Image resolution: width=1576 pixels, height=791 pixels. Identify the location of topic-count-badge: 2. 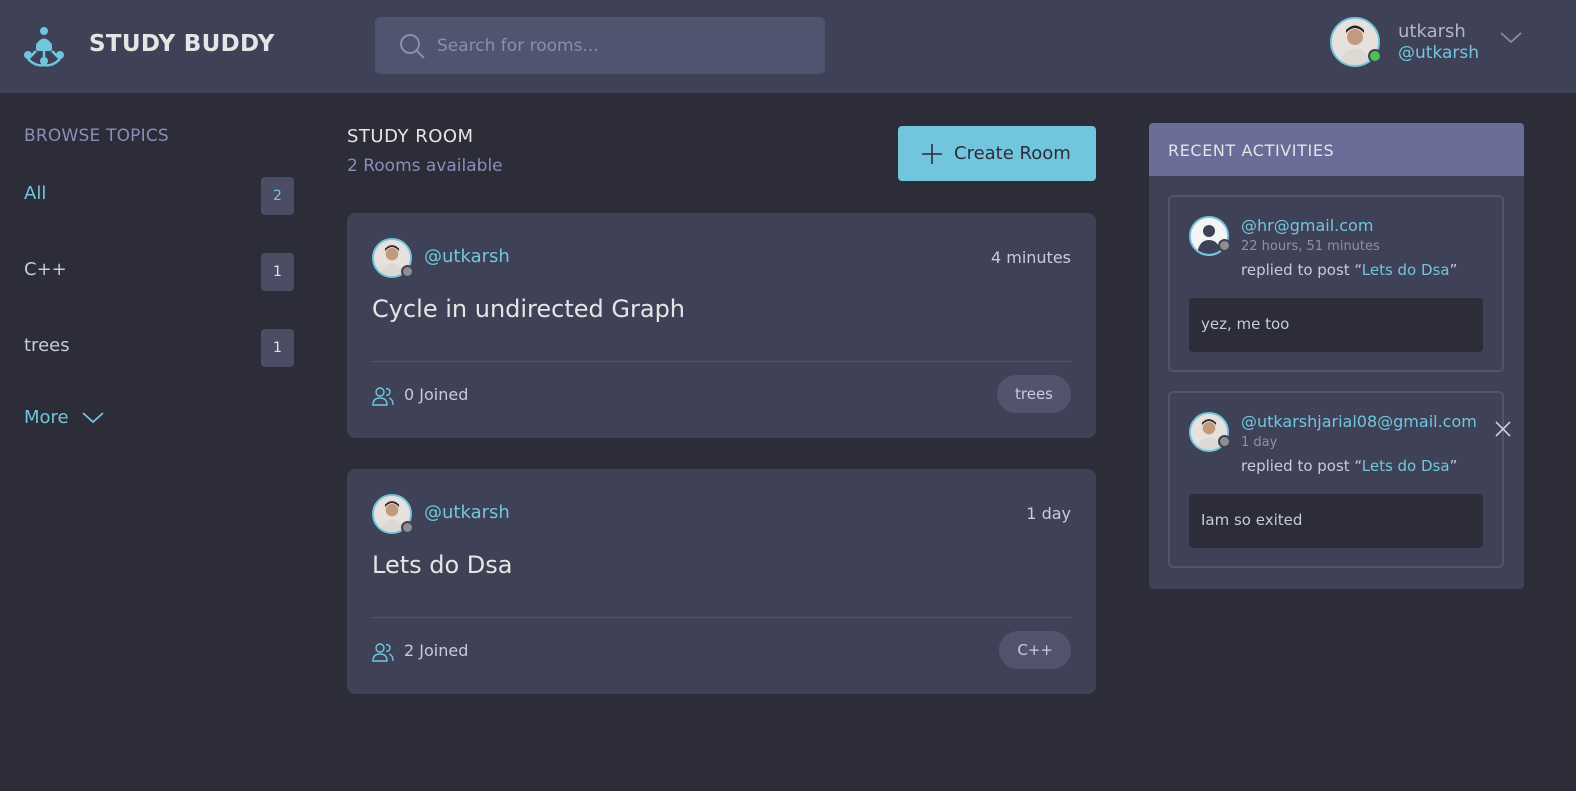
(277, 196).